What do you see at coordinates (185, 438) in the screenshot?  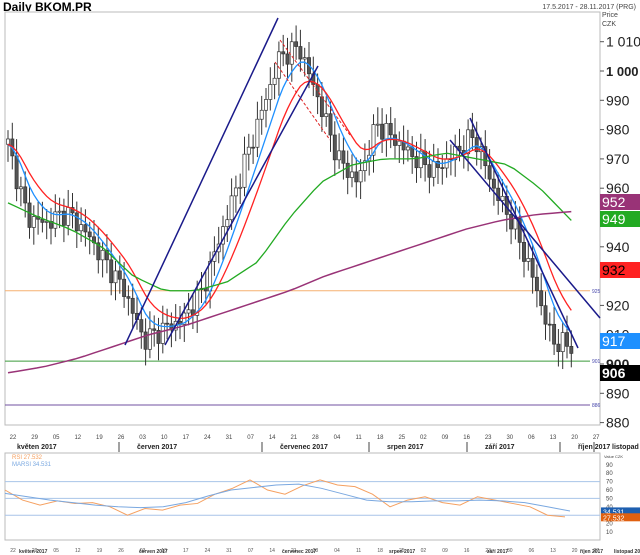 I see `x-tick-label: 17` at bounding box center [185, 438].